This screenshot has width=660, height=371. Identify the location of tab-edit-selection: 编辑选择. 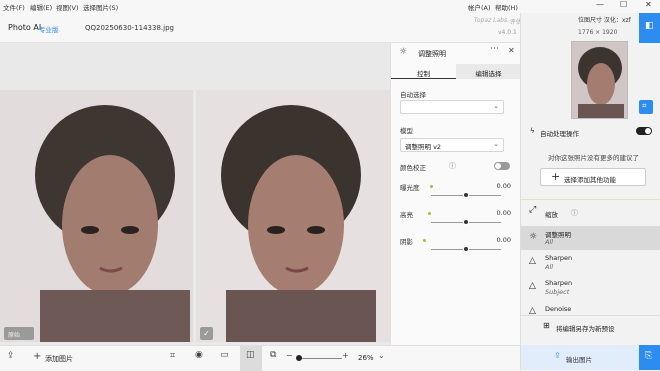
(488, 71).